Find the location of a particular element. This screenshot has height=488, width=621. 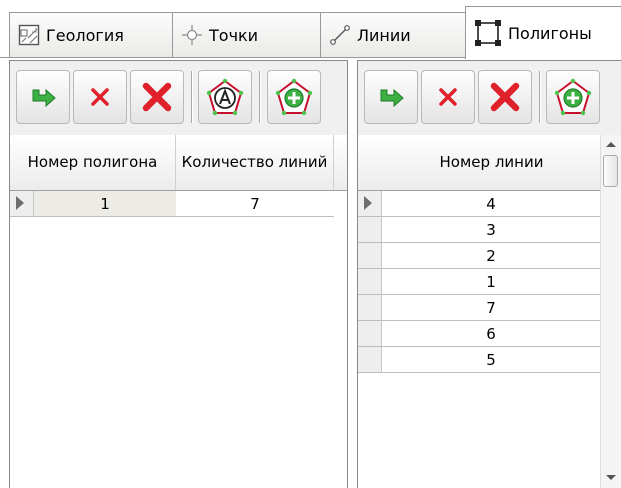

tab-polygons: Полигоны is located at coordinates (543, 32).